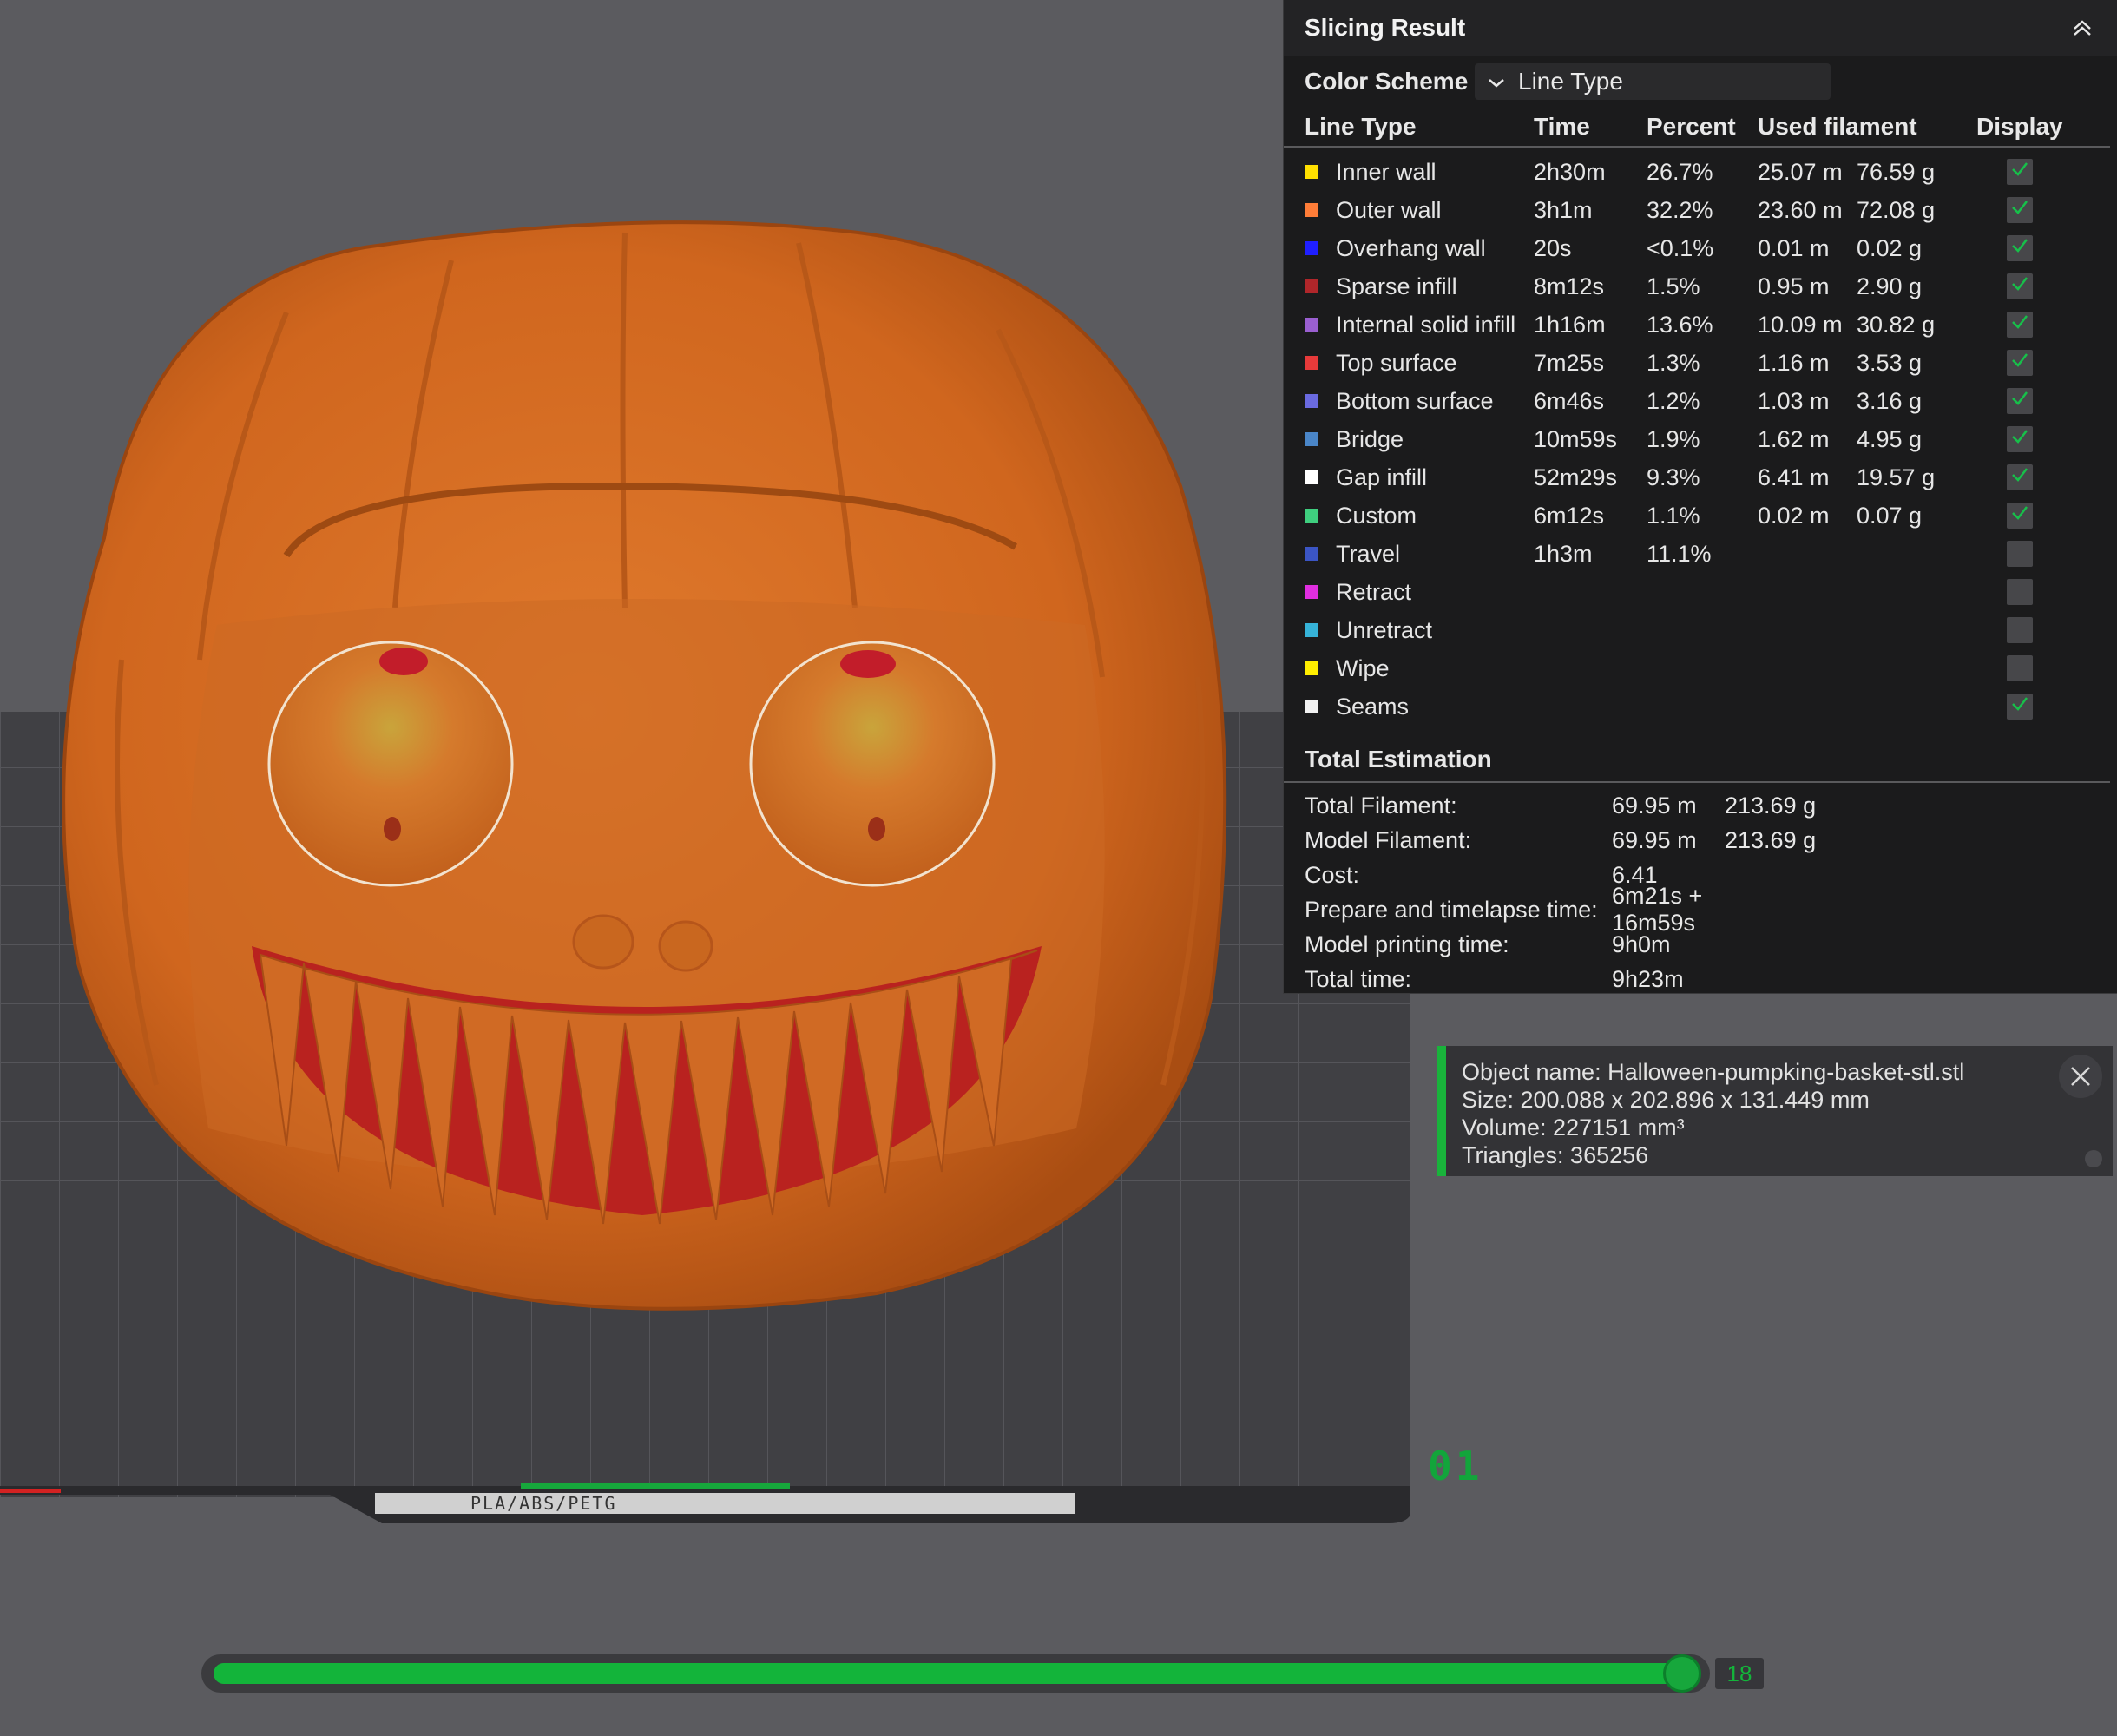 The height and width of the screenshot is (1736, 2117). I want to click on estimation-value: 9h23m, so click(1648, 978).